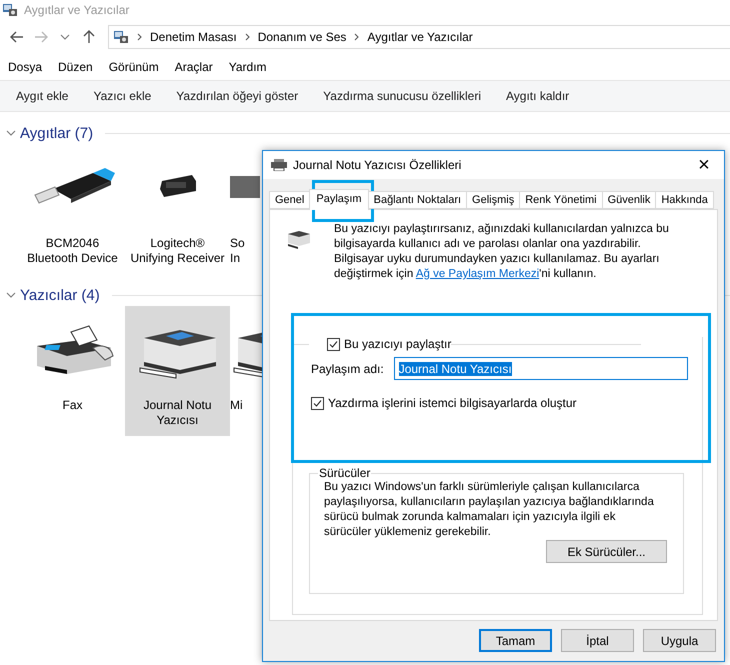 The image size is (730, 665). Describe the element at coordinates (345, 473) in the screenshot. I see `drivers-title: Sürücüler` at that location.